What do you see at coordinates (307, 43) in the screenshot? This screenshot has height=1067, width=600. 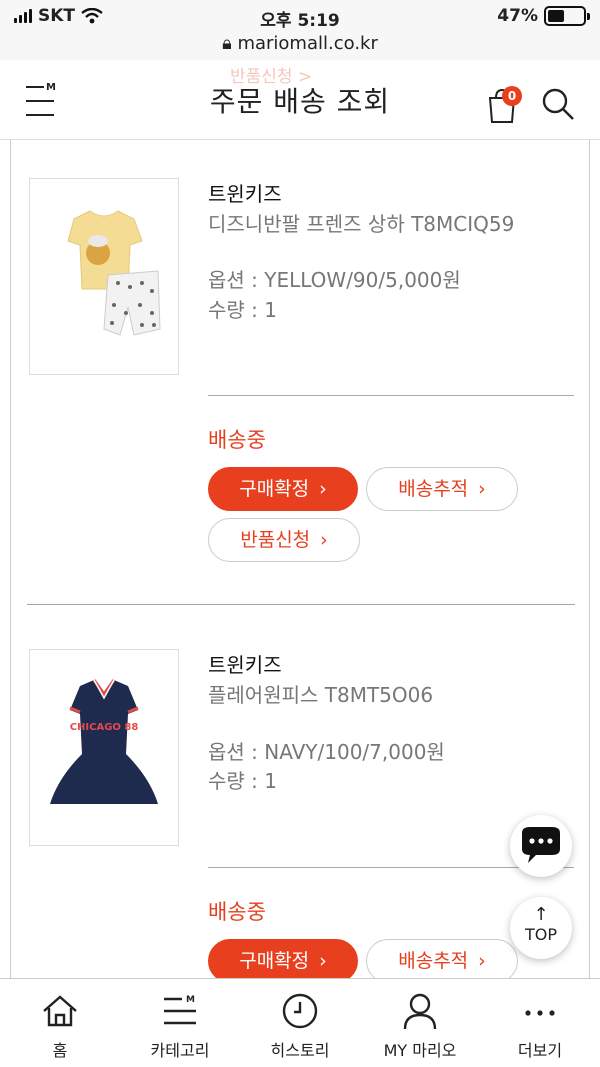 I see `url-text: mariomall.co.kr` at bounding box center [307, 43].